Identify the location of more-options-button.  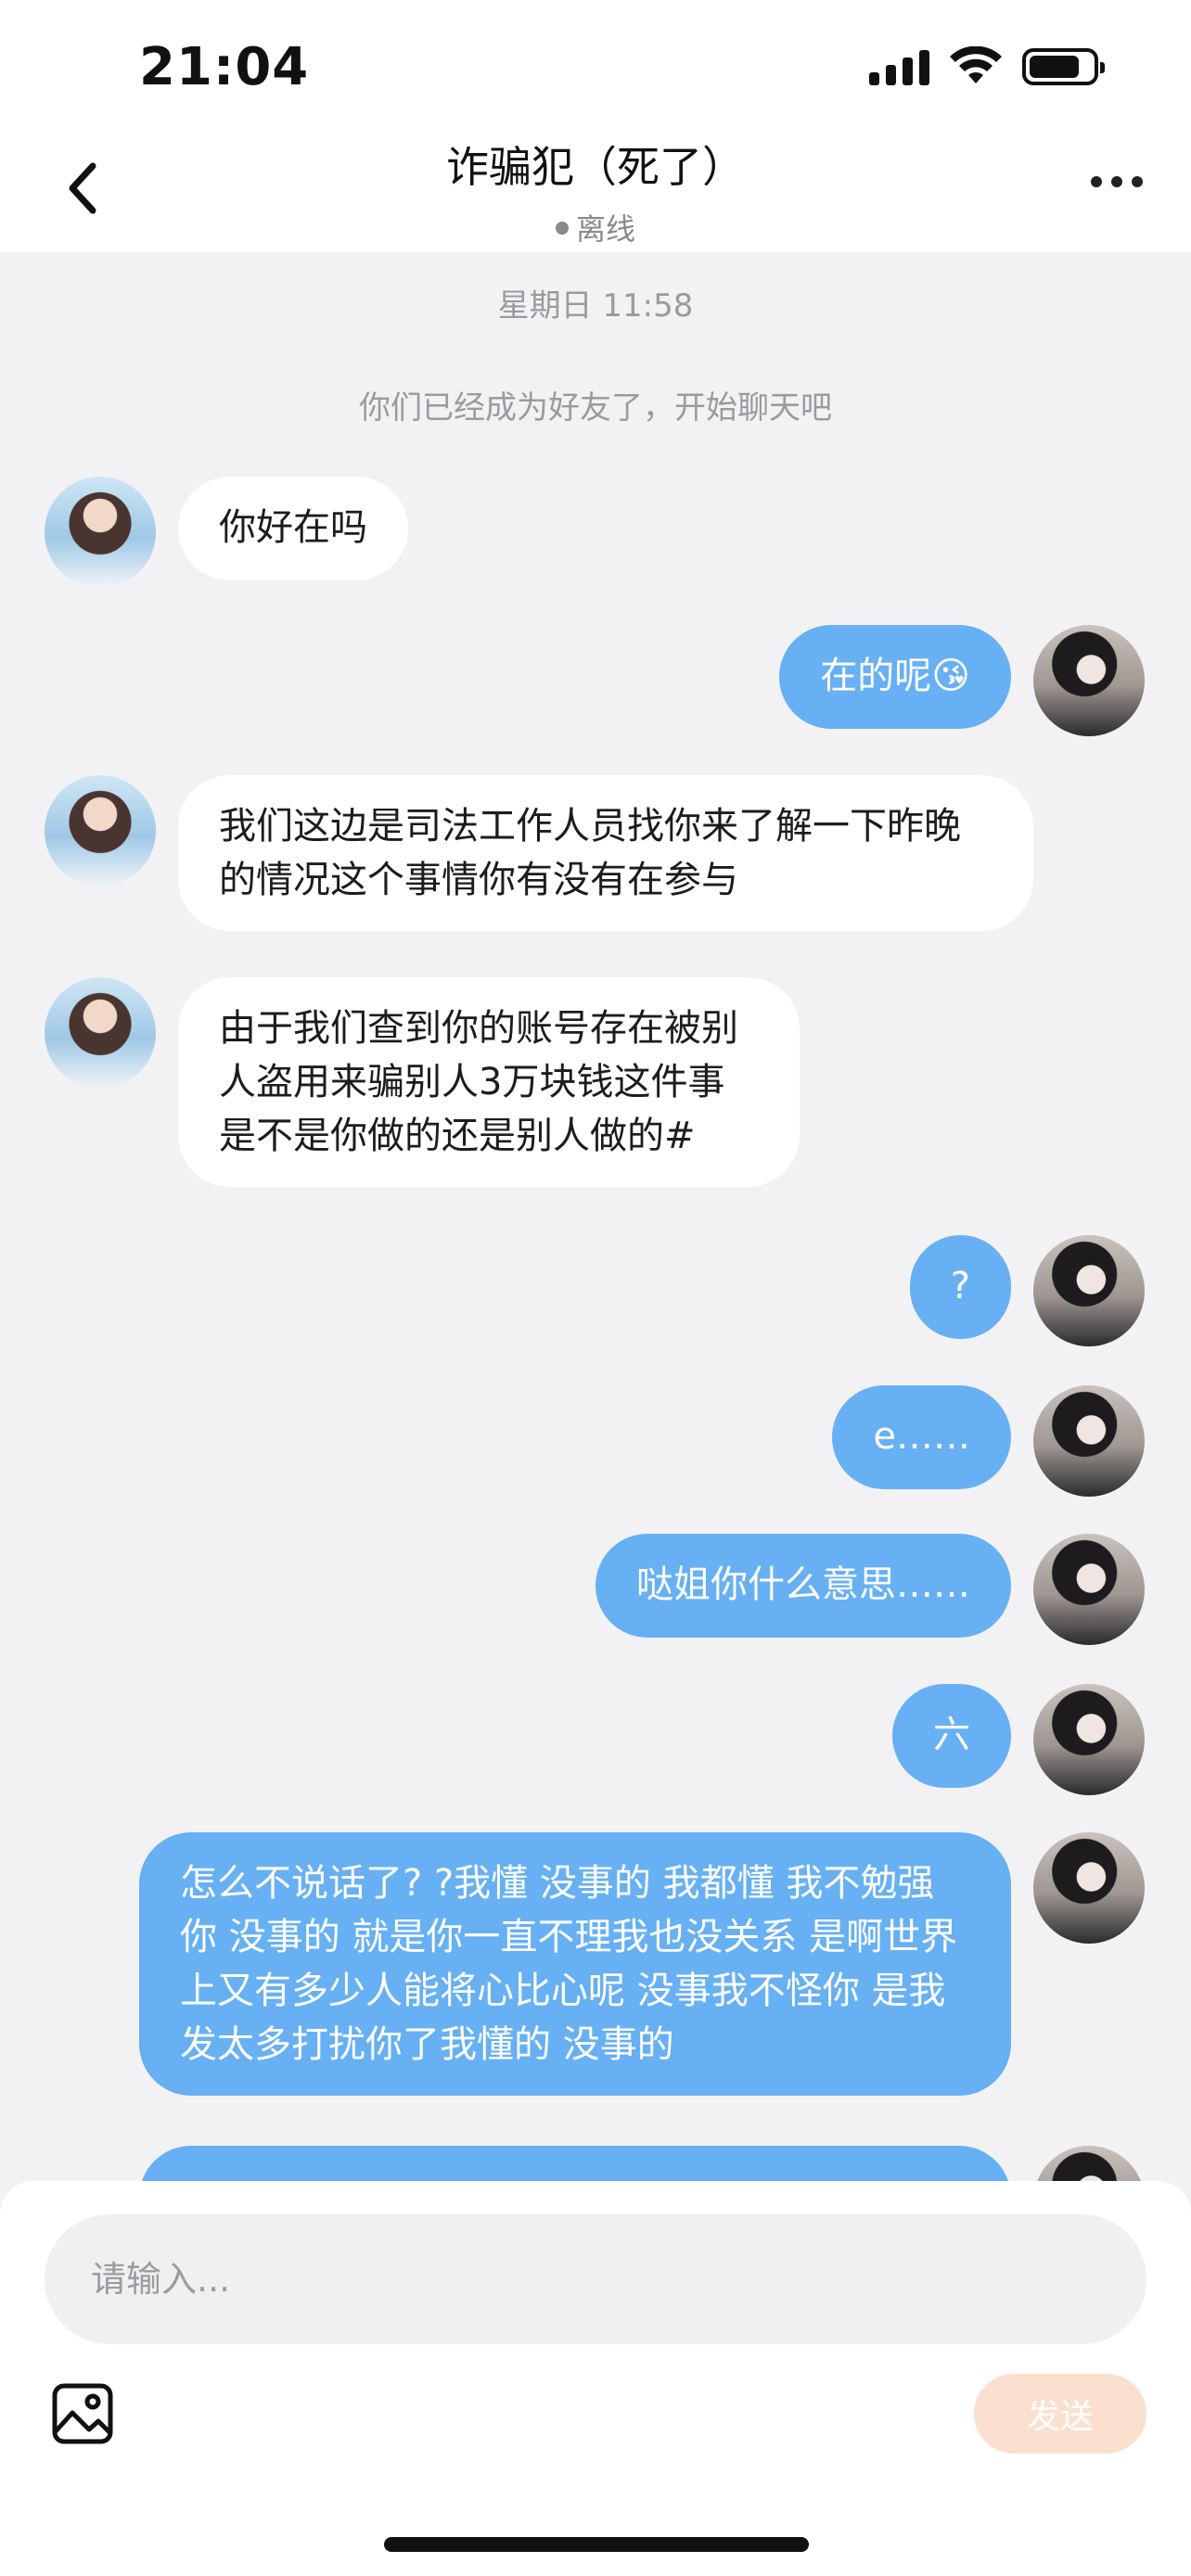
(1117, 181).